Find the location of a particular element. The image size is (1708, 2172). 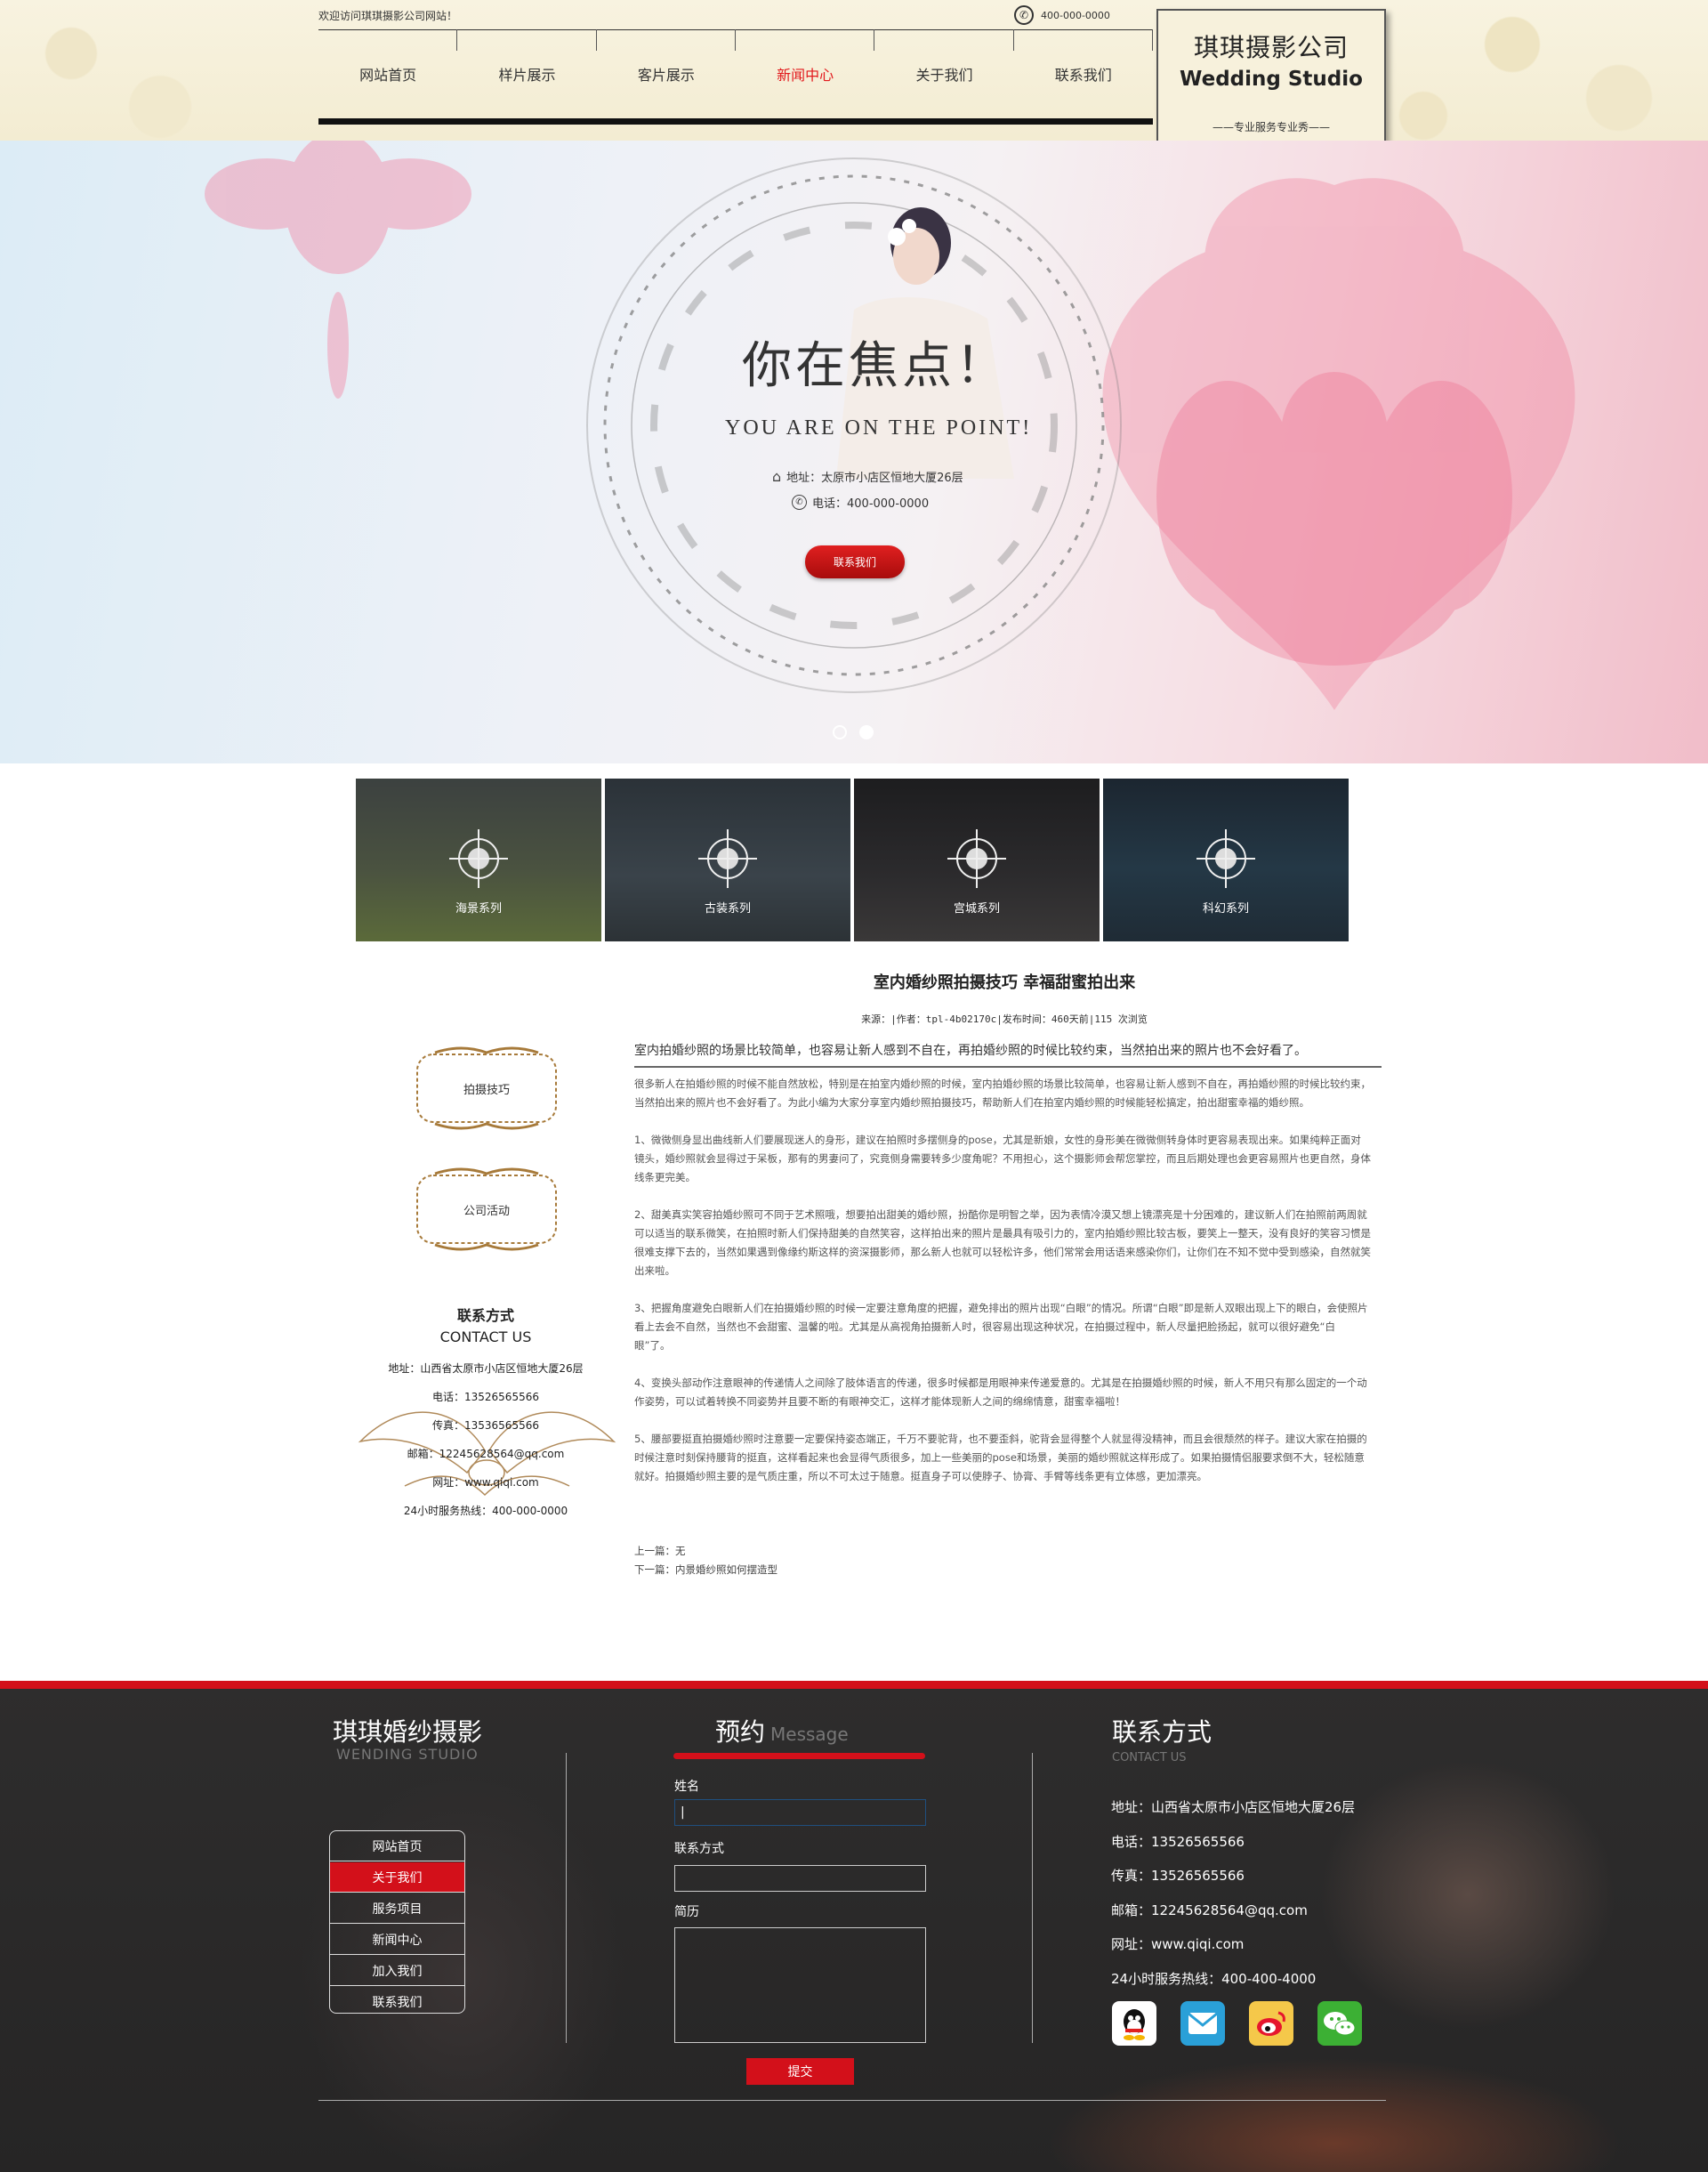

banner-title: 你在焦点！ is located at coordinates (875, 366).